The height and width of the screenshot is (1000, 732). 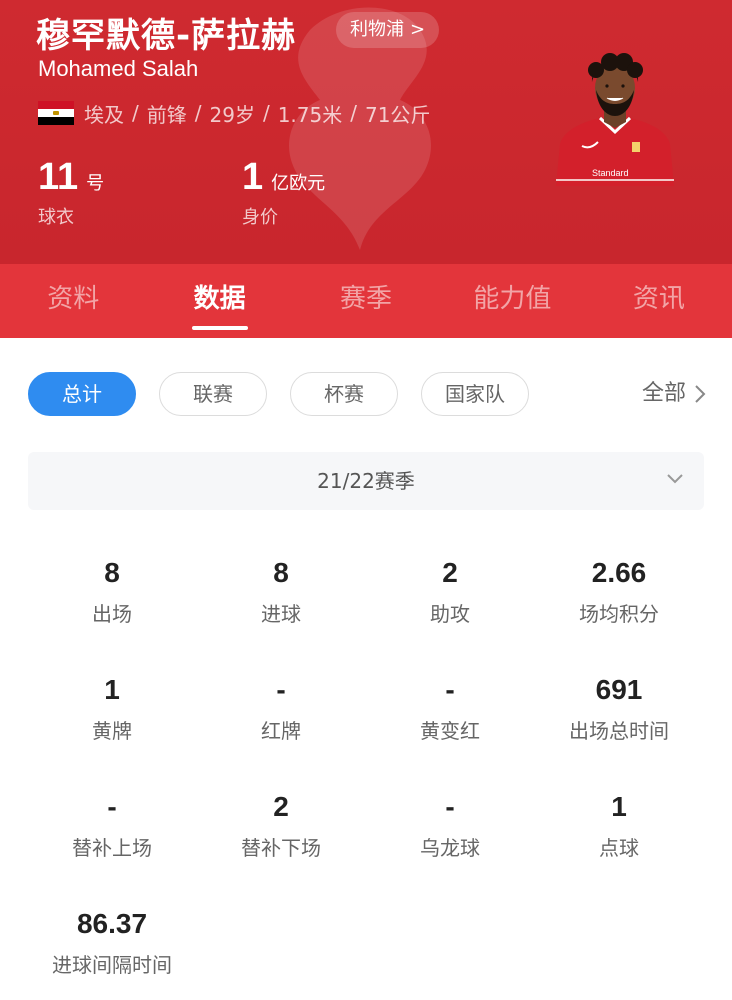 What do you see at coordinates (619, 708) in the screenshot?
I see `stat-cell: 691 出场总时间` at bounding box center [619, 708].